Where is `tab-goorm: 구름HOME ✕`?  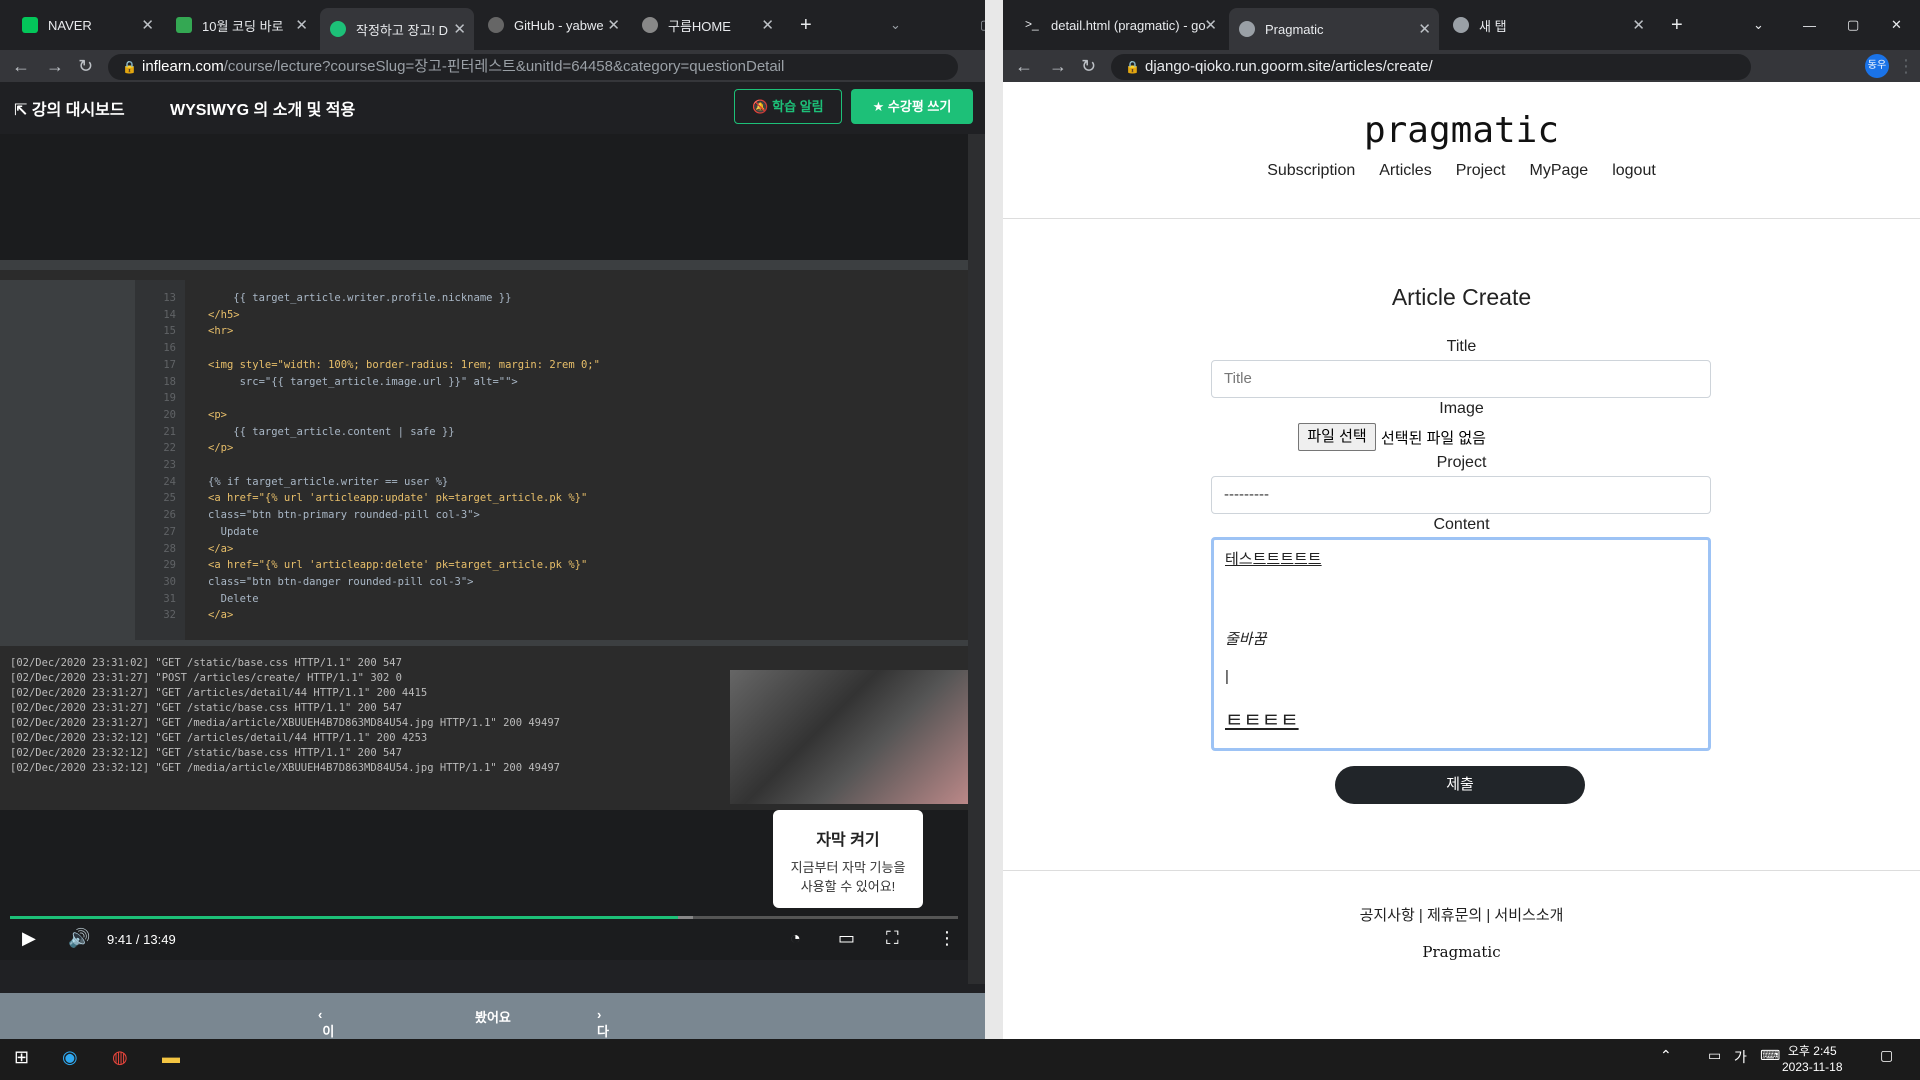
tab-goorm: 구름HOME ✕ is located at coordinates (707, 25).